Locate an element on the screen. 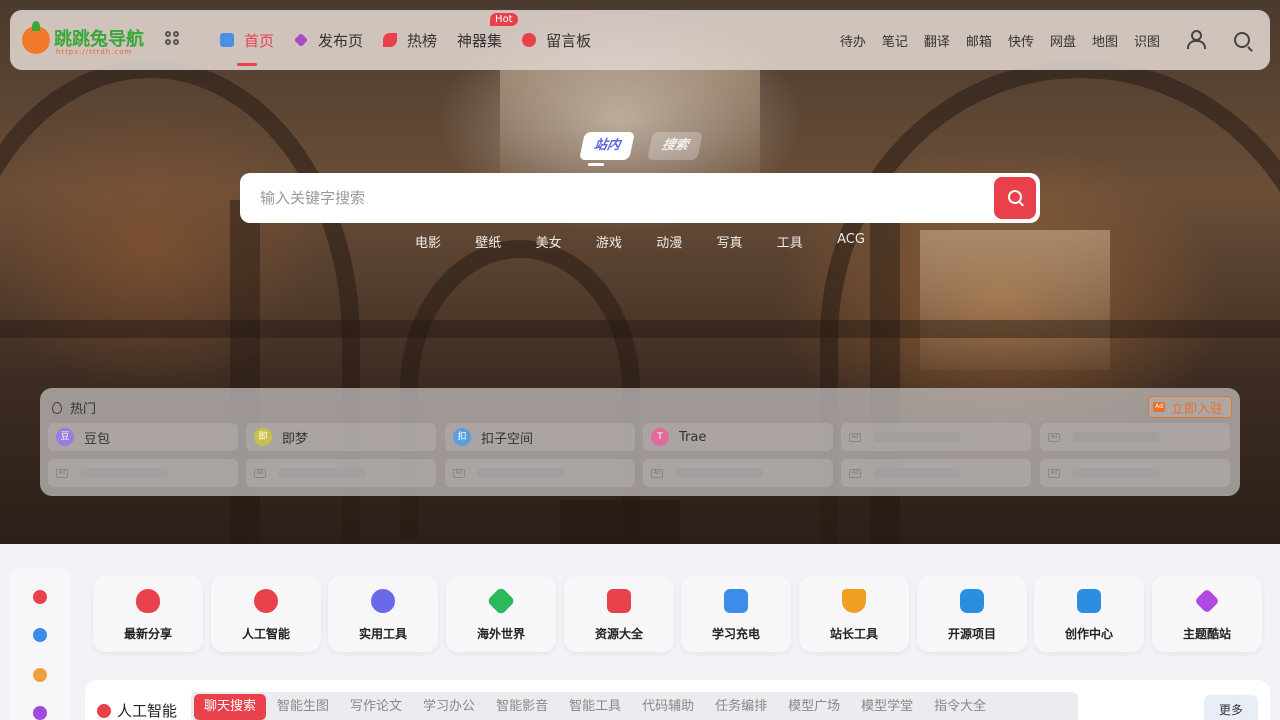 Image resolution: width=1280 pixels, height=720 pixels. nav-home: 首页 is located at coordinates (247, 40).